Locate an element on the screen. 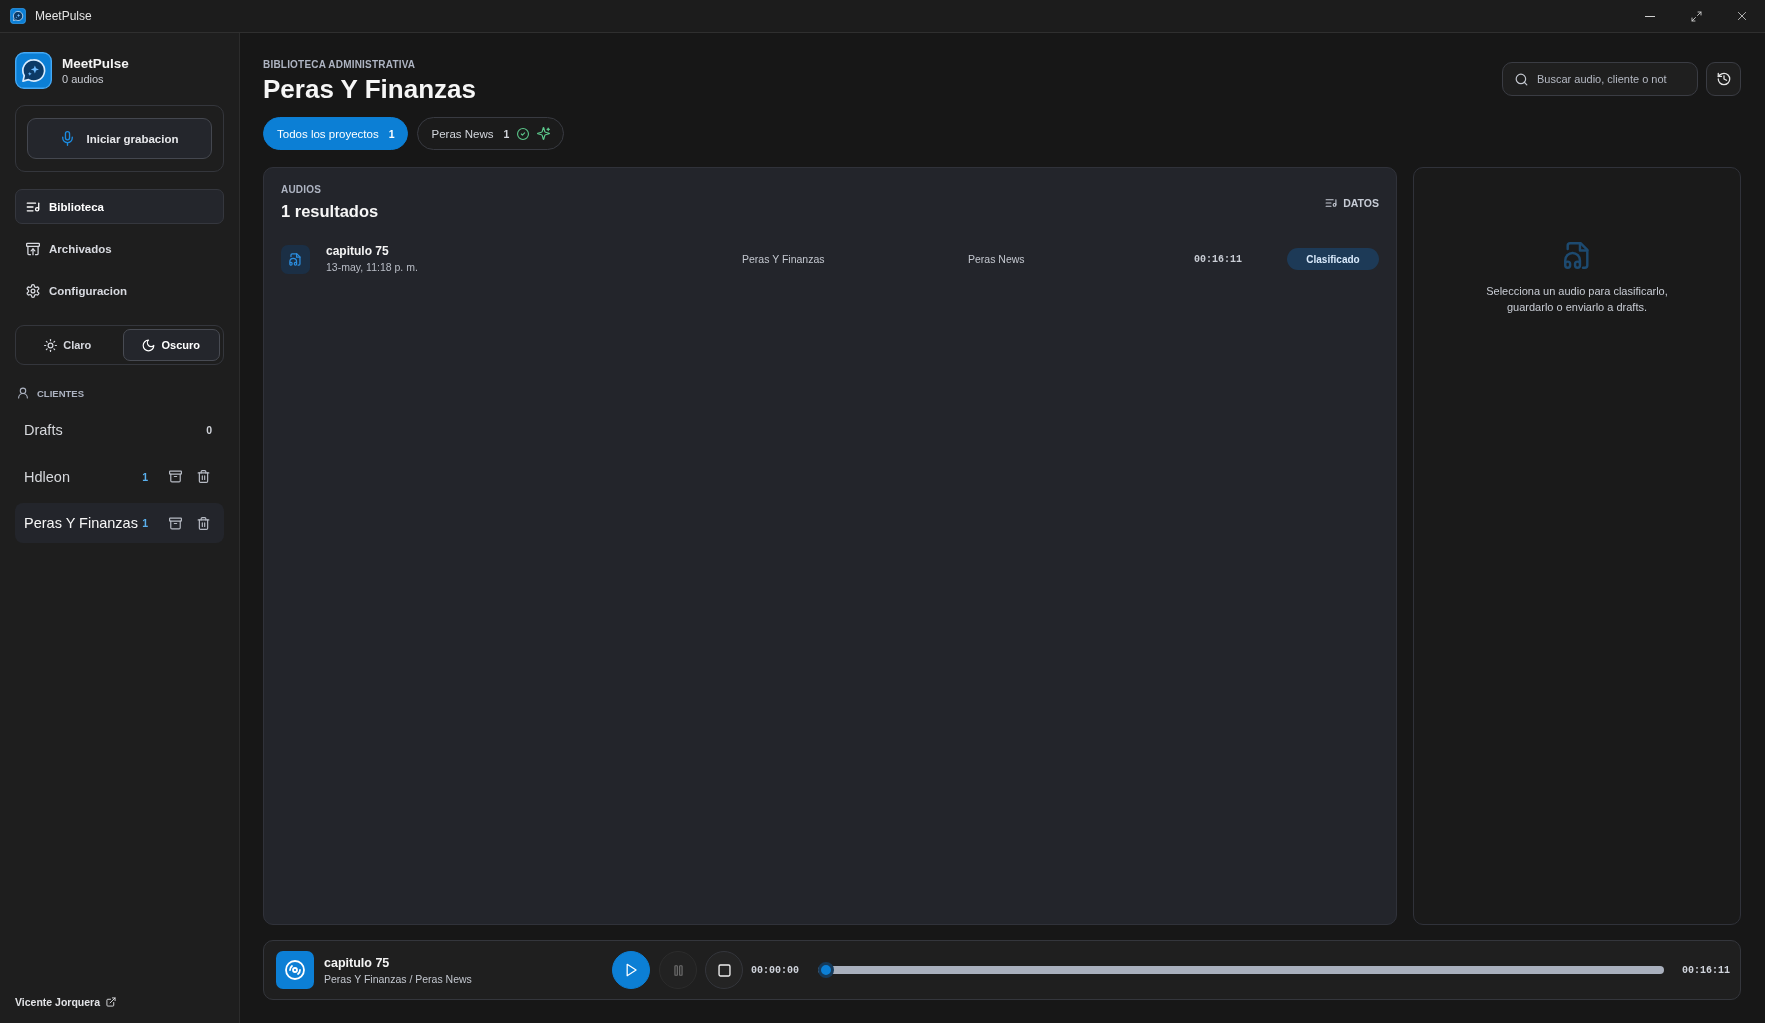 The image size is (1765, 1023). track-subtitle: Peras Y Finanzas / Peras News is located at coordinates (398, 978).